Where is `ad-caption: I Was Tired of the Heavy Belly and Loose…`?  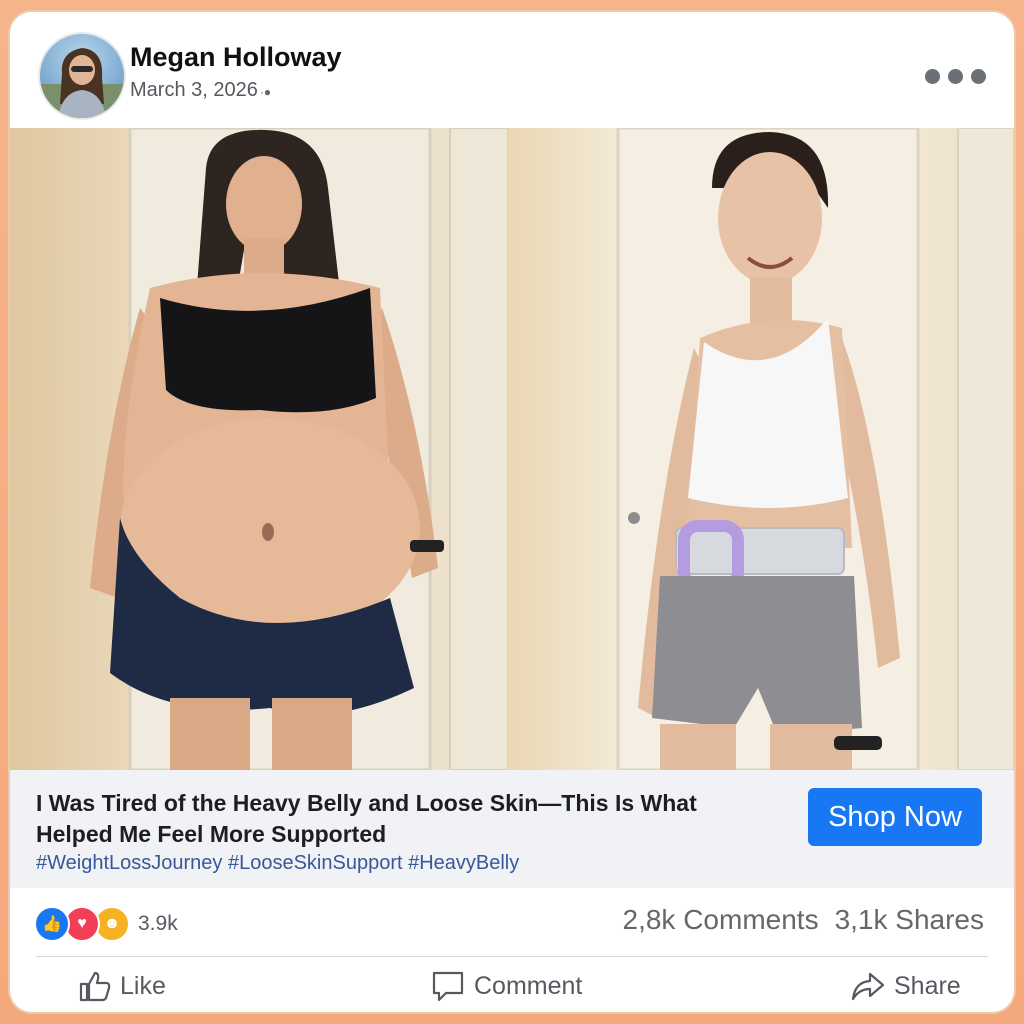
ad-caption: I Was Tired of the Heavy Belly and Loose… is located at coordinates (512, 829).